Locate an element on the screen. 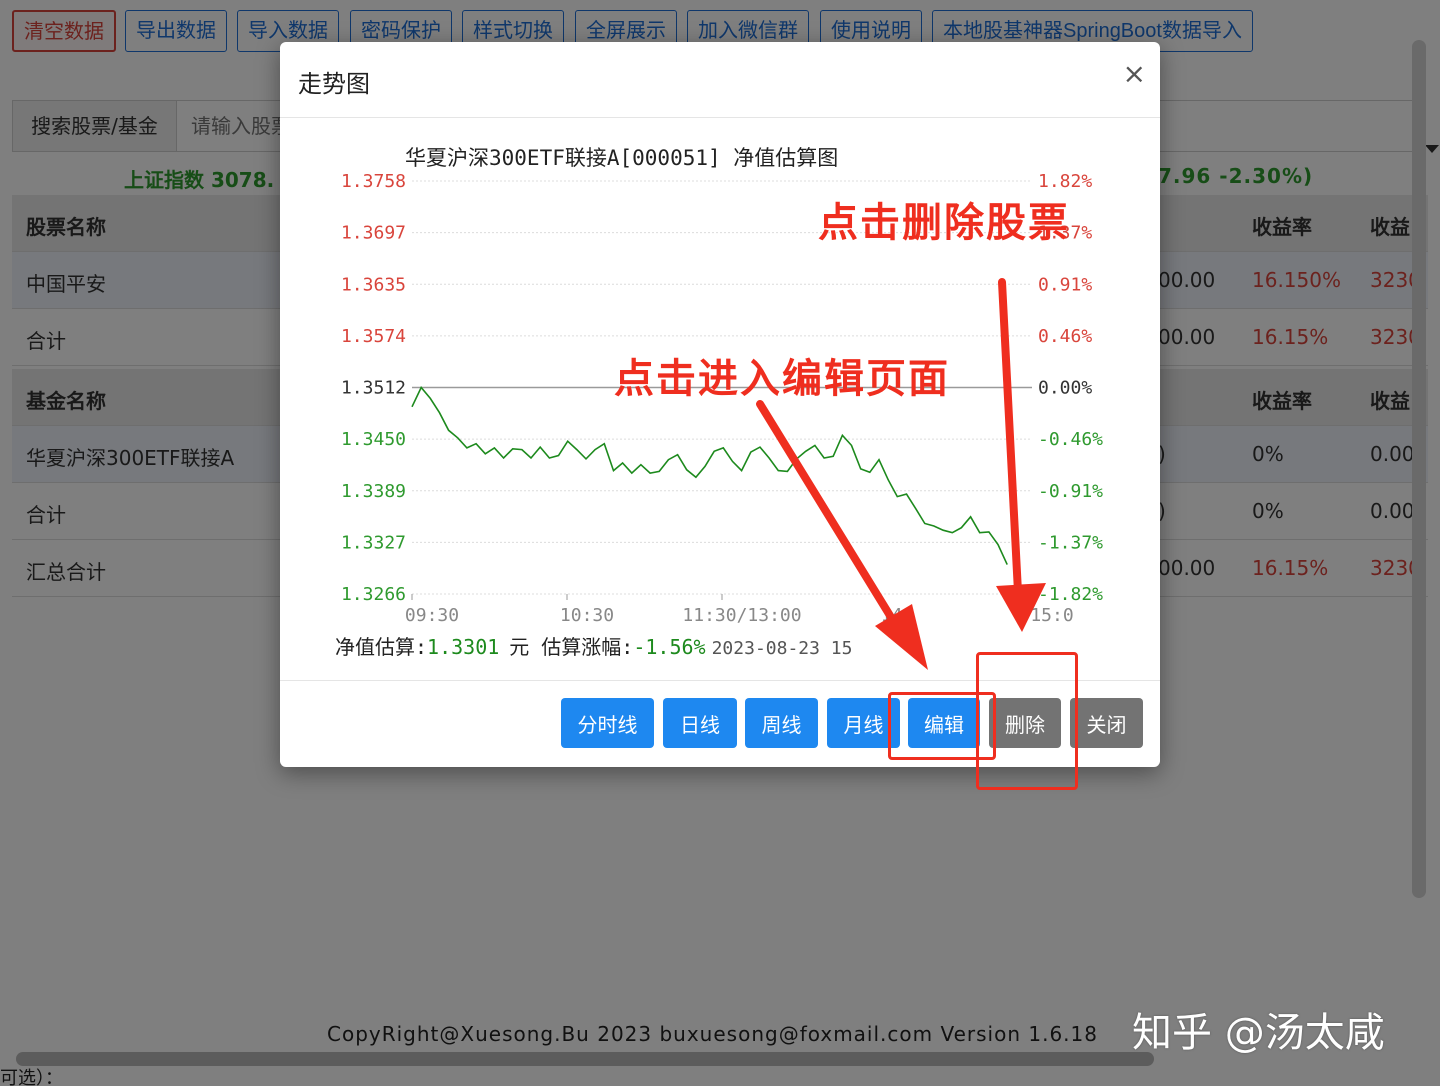  delete-highlight-box is located at coordinates (1027, 721).